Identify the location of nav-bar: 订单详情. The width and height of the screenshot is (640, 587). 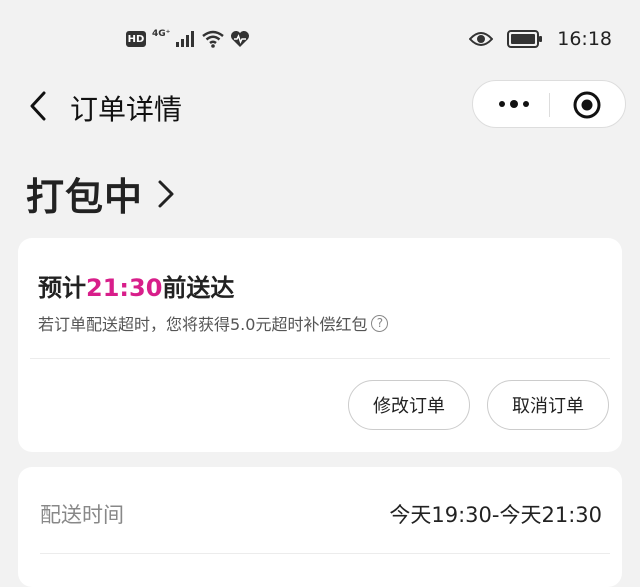
(320, 111).